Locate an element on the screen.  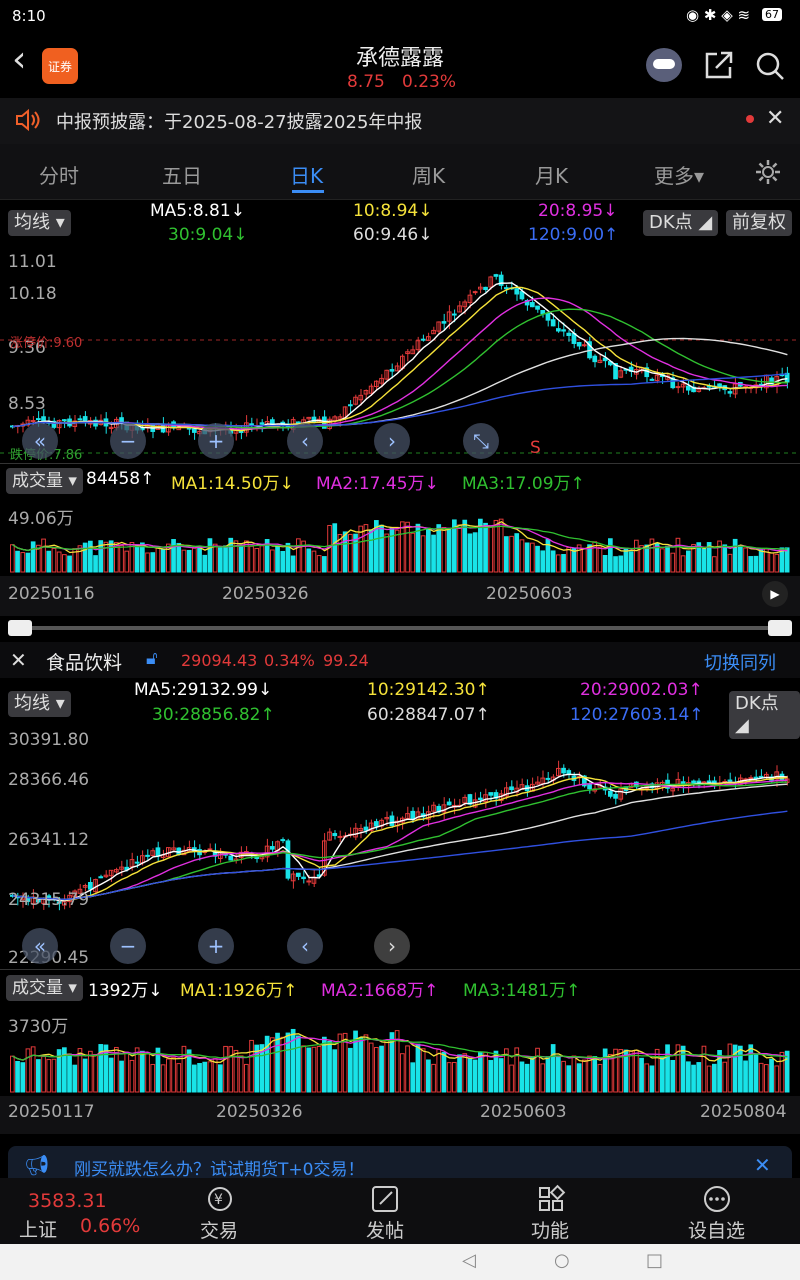
zoom-out-button: − is located at coordinates (128, 441).